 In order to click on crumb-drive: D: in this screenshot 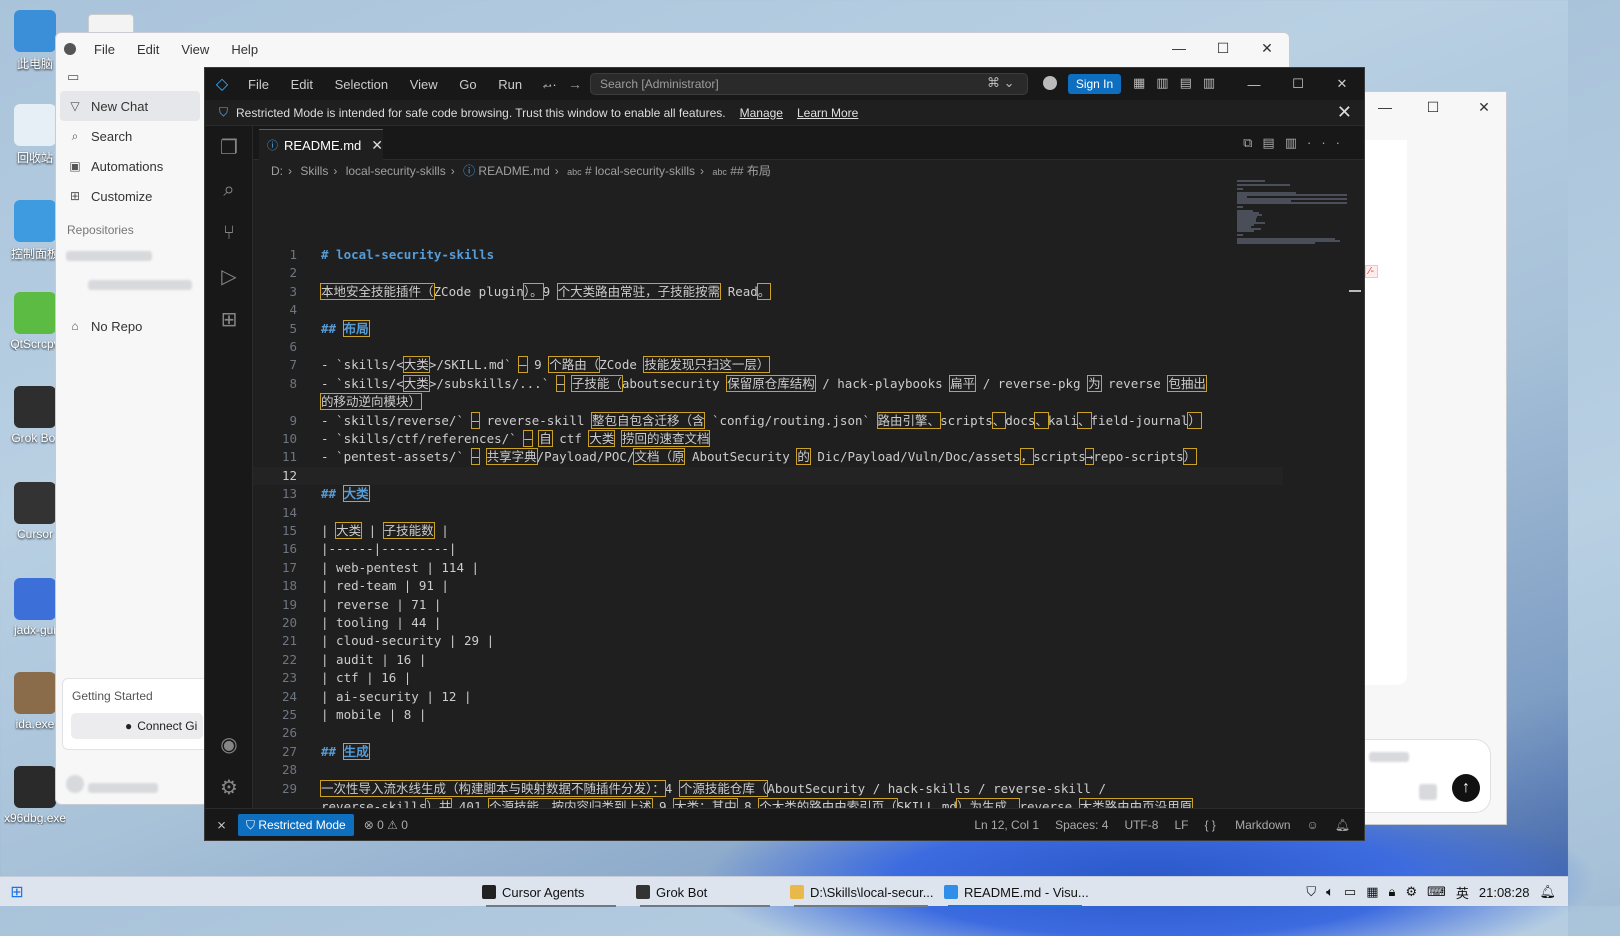, I will do `click(277, 171)`.